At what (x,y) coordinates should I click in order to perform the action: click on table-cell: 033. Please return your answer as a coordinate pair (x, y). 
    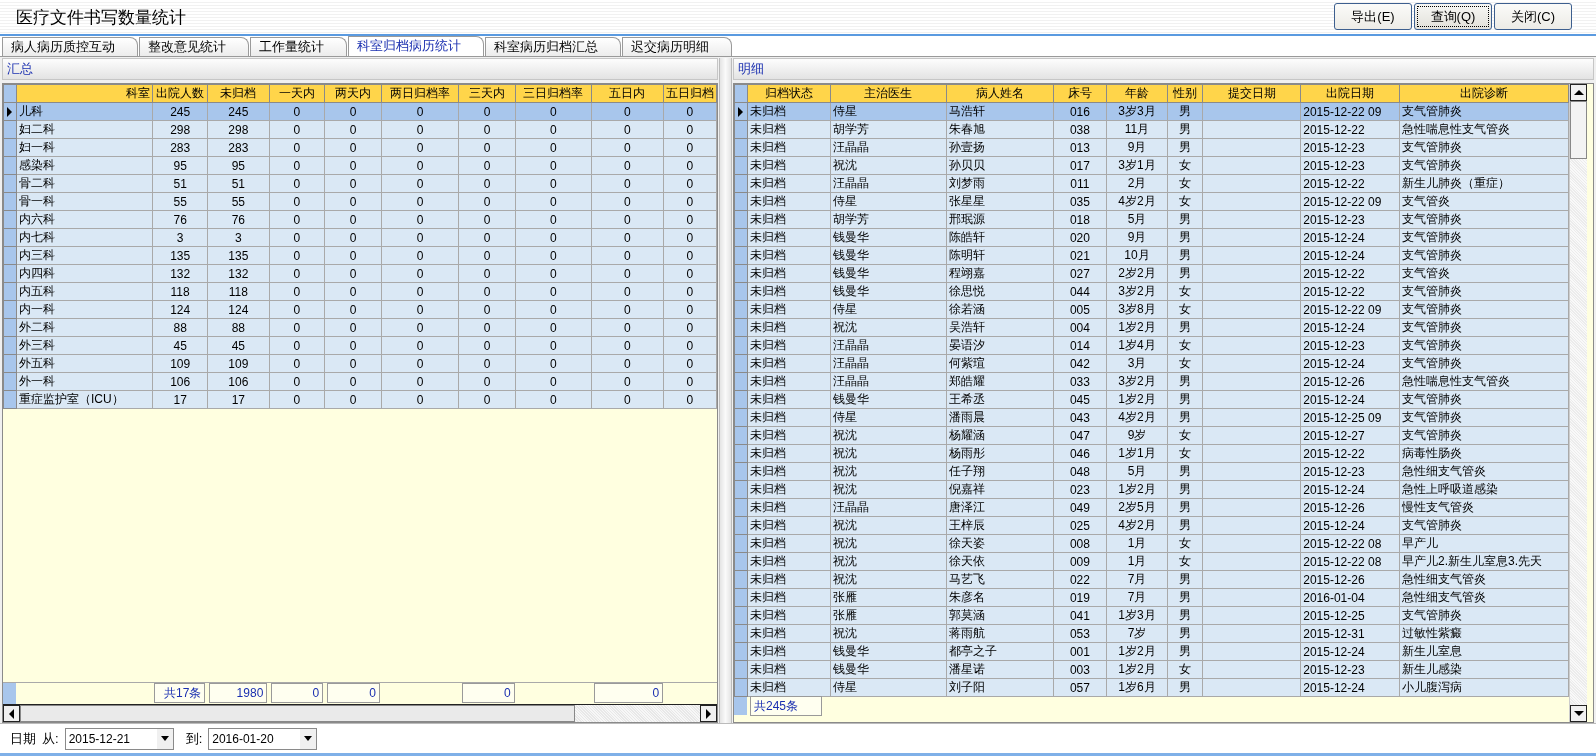
    Looking at the image, I should click on (1080, 381).